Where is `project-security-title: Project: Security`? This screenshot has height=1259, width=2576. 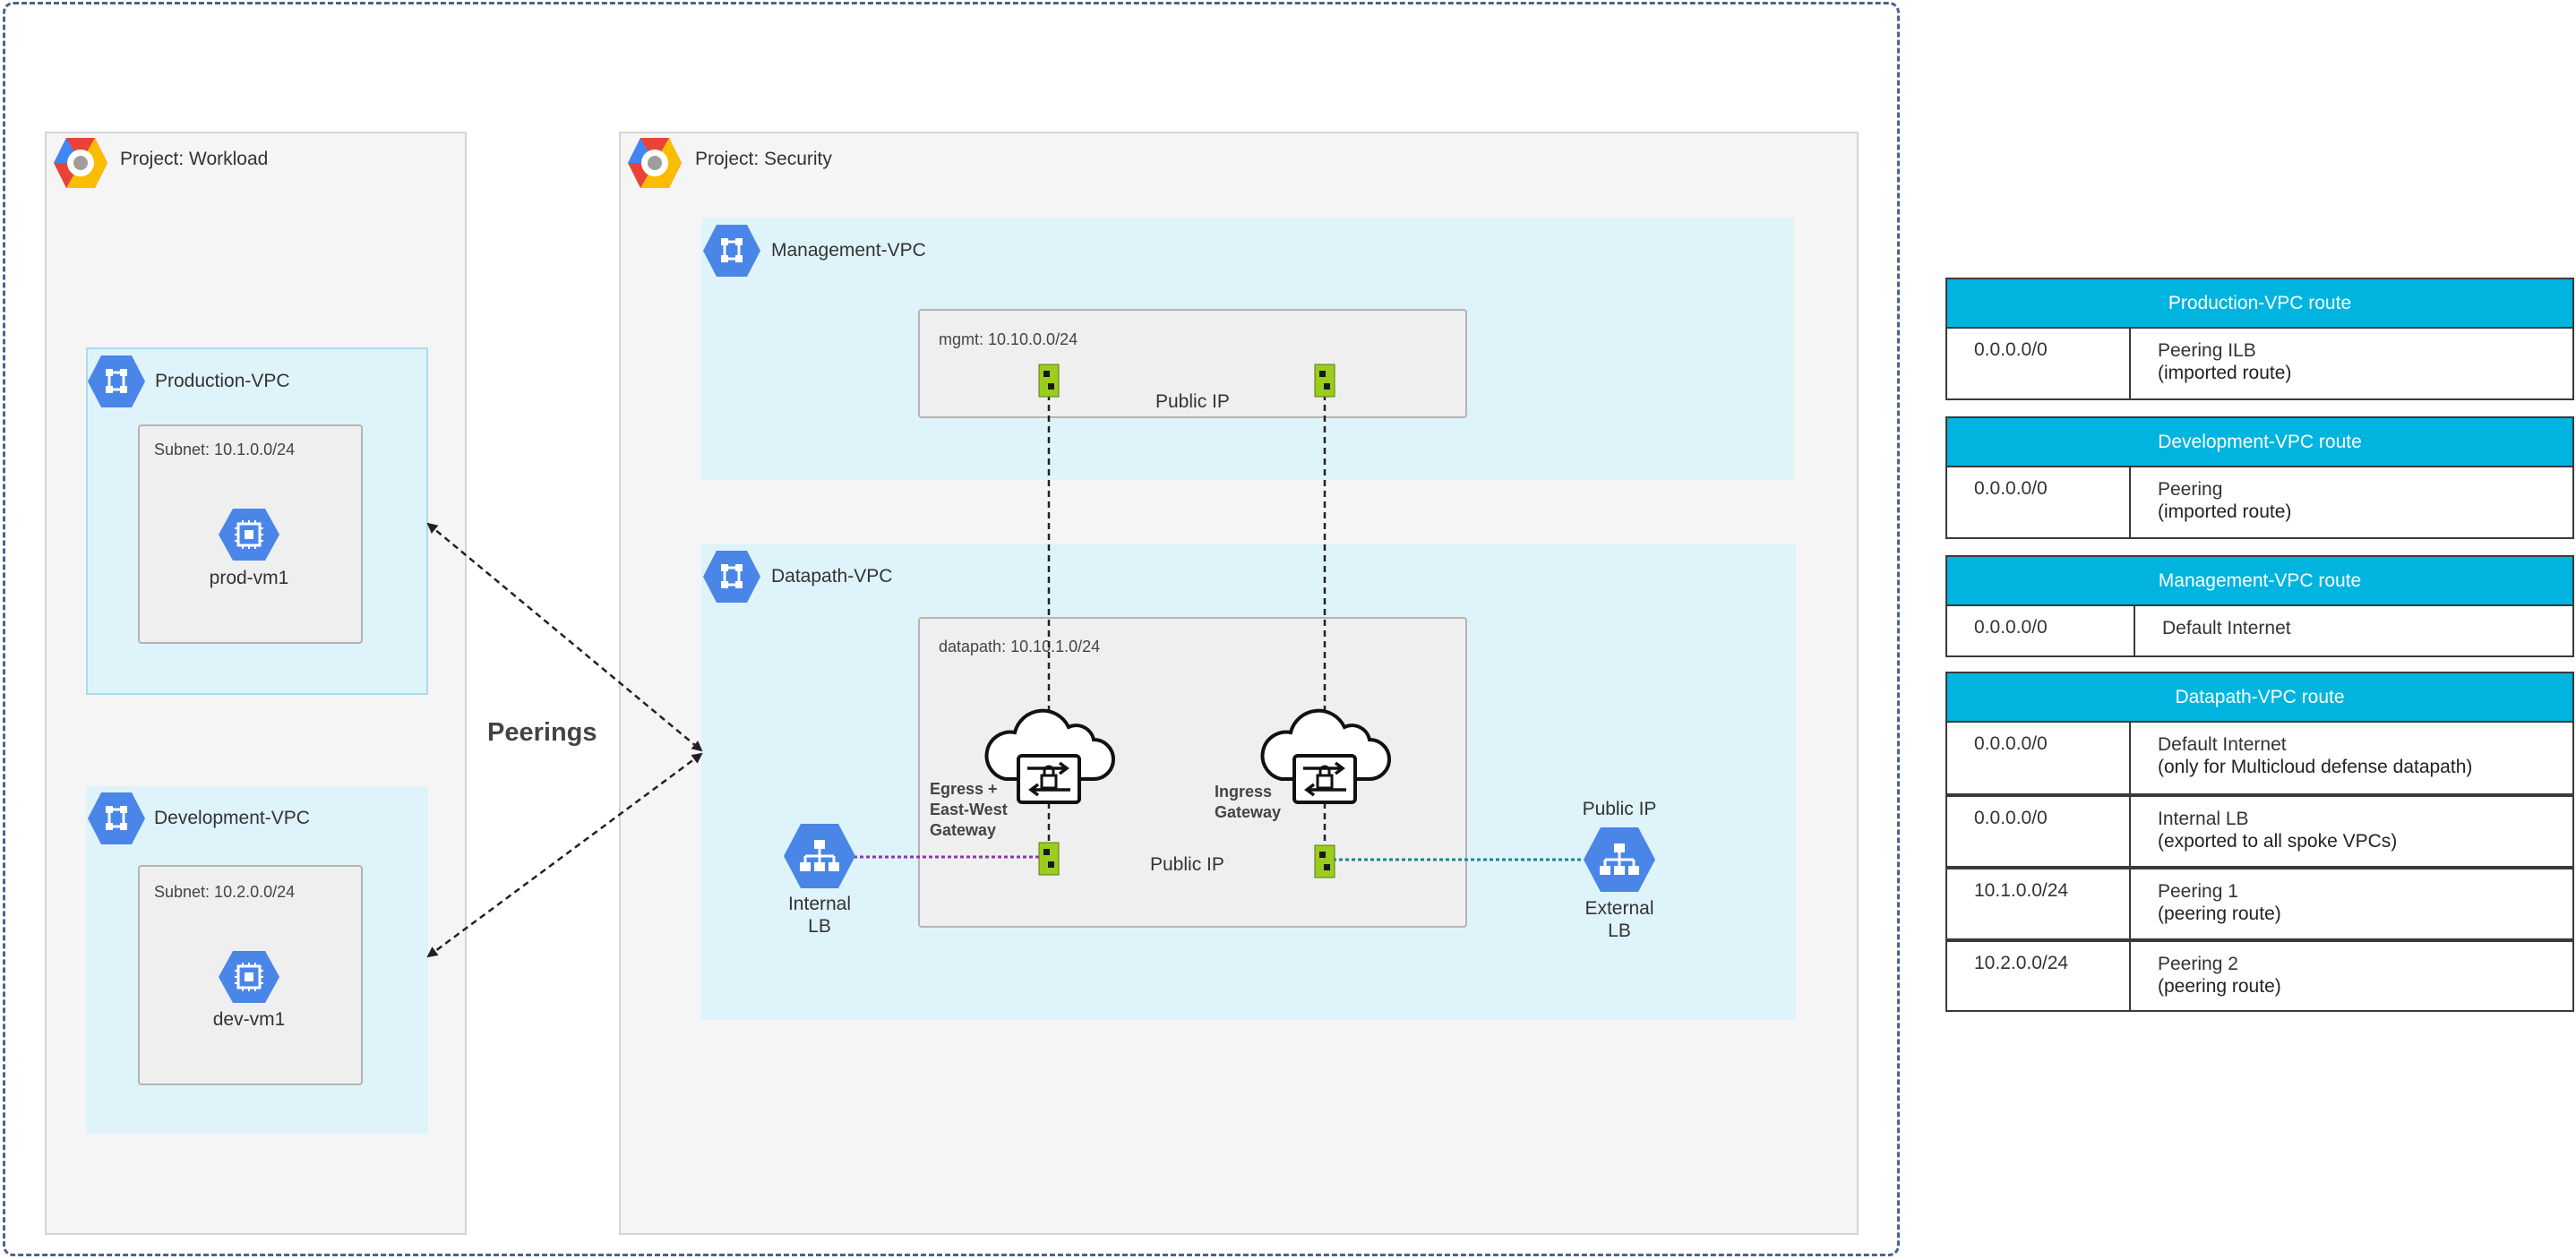
project-security-title: Project: Security is located at coordinates (763, 159).